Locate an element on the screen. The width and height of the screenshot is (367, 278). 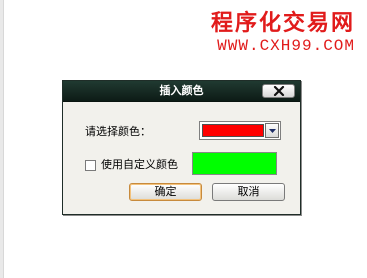
window-edge is located at coordinates (2, 139).